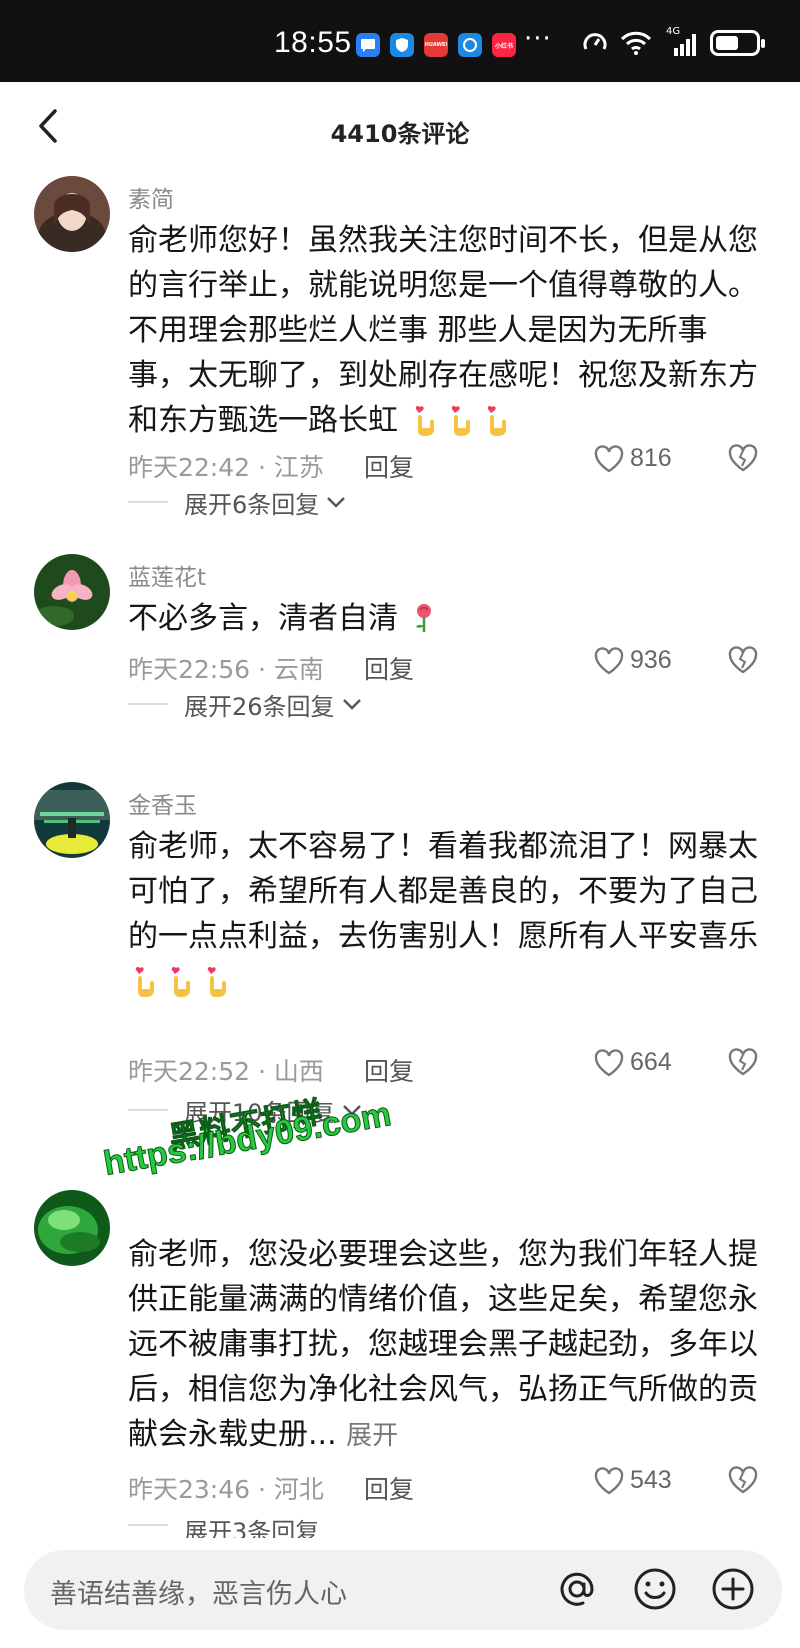 This screenshot has width=800, height=1648. Describe the element at coordinates (651, 1062) in the screenshot. I see `like-count: 664` at that location.